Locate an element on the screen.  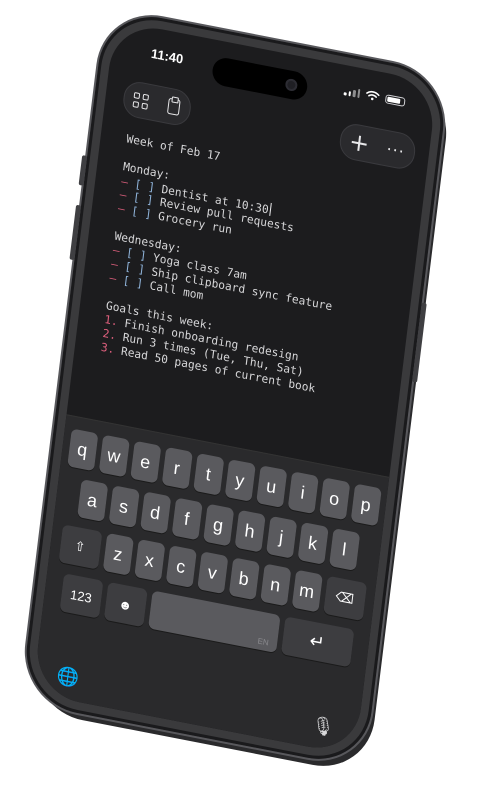
microphone-icon: 🎙 is located at coordinates (322, 726).